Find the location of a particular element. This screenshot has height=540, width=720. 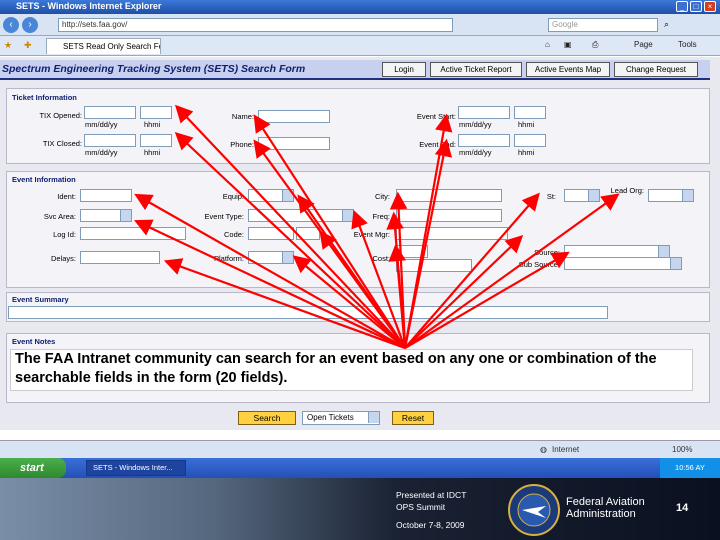

presented-date: October 7-8, 2009 is located at coordinates (430, 525).